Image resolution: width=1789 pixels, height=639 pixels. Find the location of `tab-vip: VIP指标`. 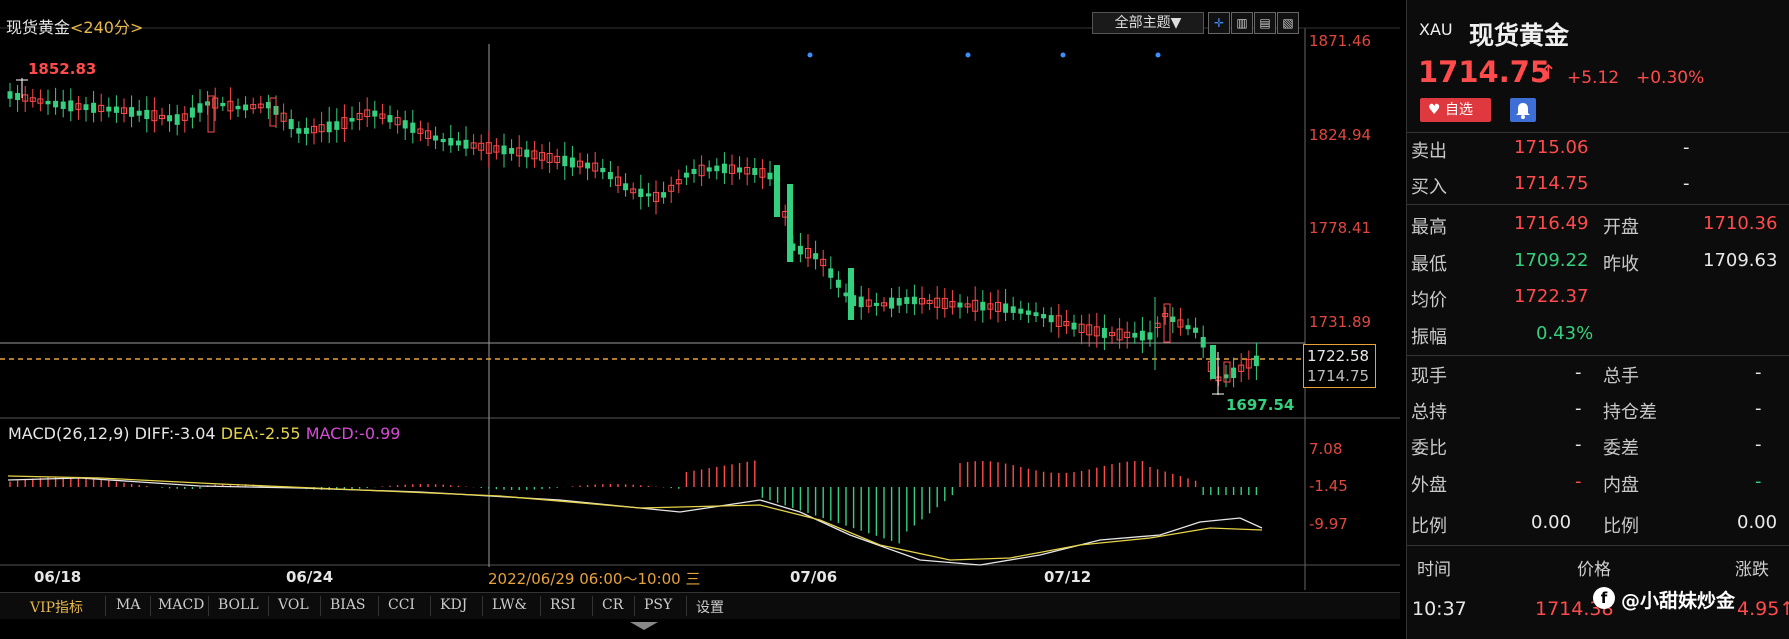

tab-vip: VIP指标 is located at coordinates (56, 607).